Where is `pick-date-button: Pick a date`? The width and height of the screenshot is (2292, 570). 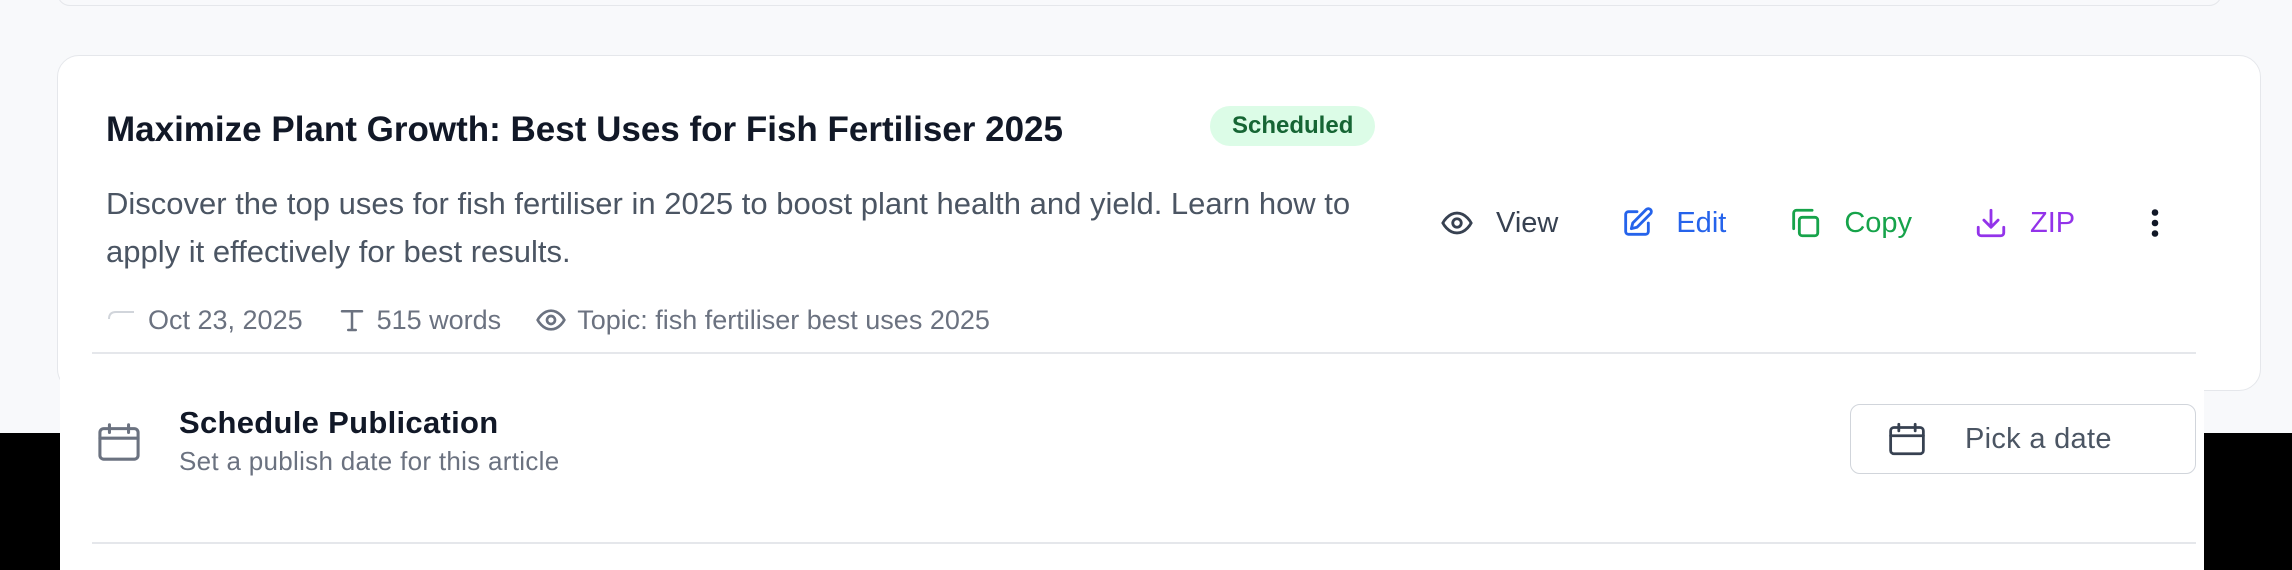
pick-date-button: Pick a date is located at coordinates (2023, 439).